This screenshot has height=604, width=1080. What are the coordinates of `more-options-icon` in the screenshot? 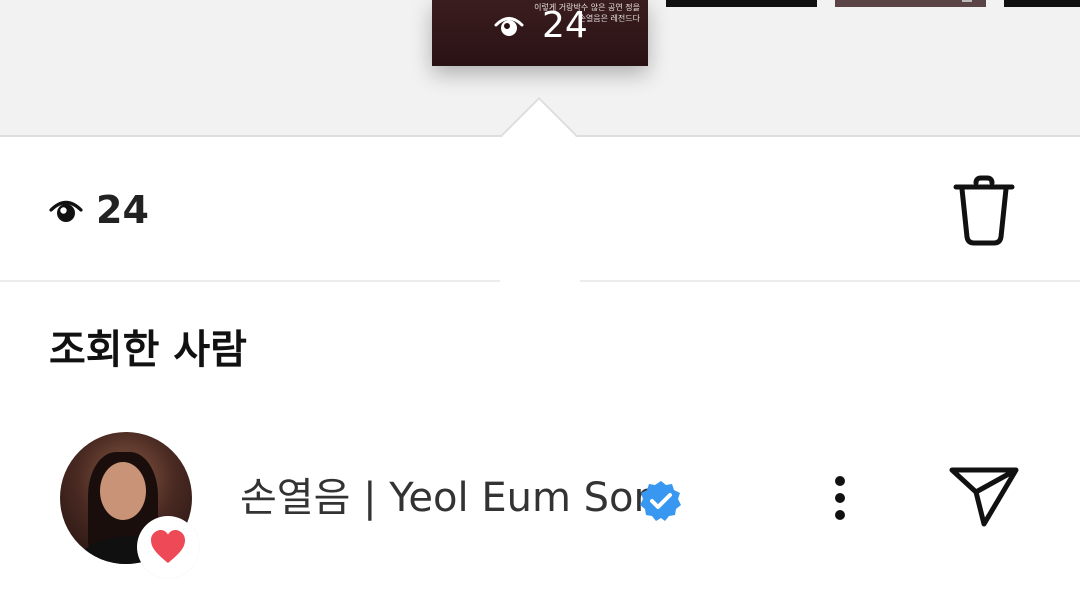 It's located at (840, 498).